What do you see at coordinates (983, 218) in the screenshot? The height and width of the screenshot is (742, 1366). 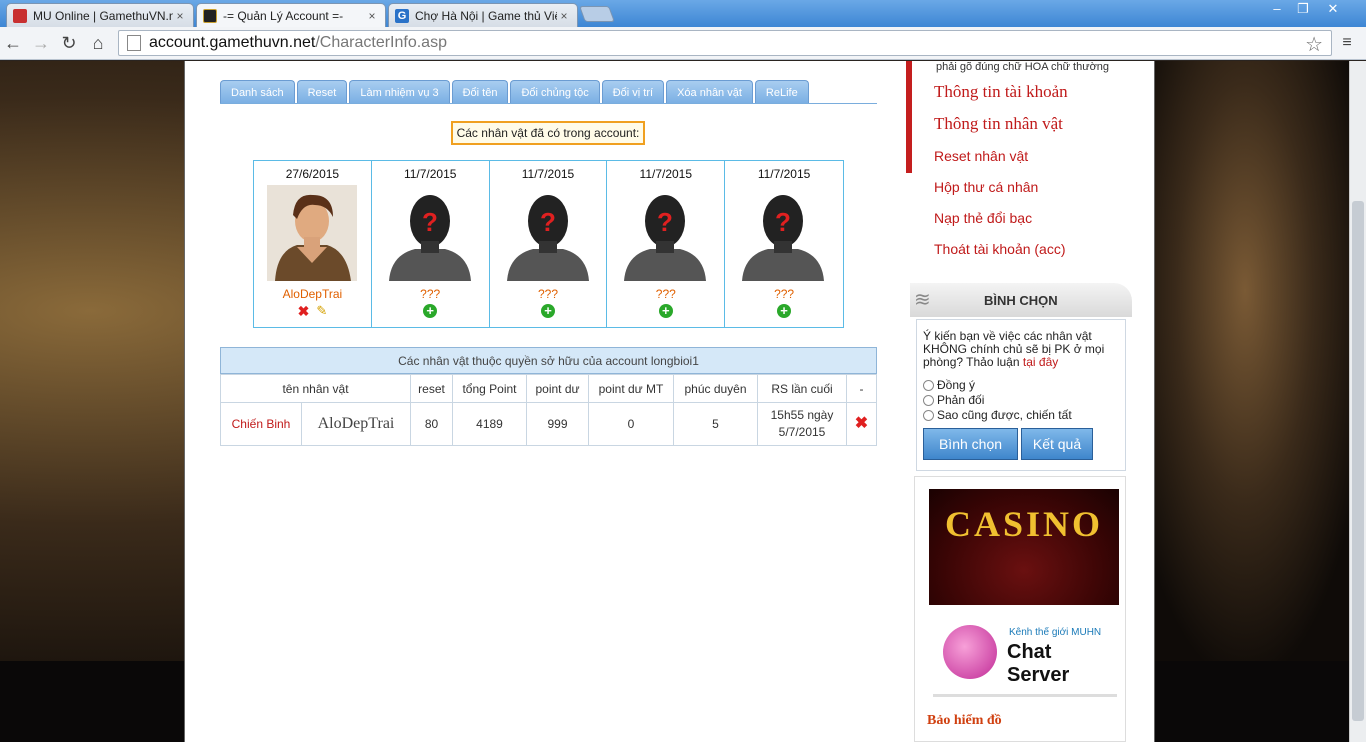 I see `menu-topup: Nạp thẻ đổi bạc` at bounding box center [983, 218].